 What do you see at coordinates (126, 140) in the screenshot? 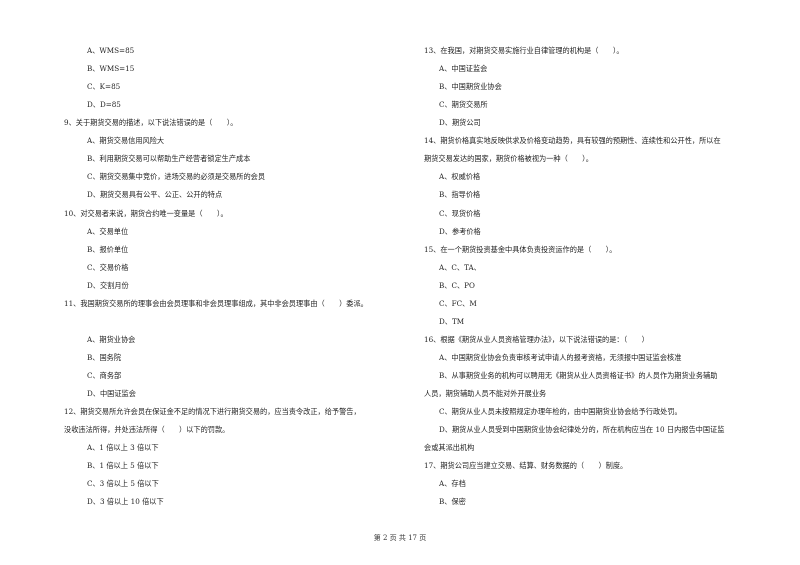
I see `q9-option-a: A、期货交易信用风险大` at bounding box center [126, 140].